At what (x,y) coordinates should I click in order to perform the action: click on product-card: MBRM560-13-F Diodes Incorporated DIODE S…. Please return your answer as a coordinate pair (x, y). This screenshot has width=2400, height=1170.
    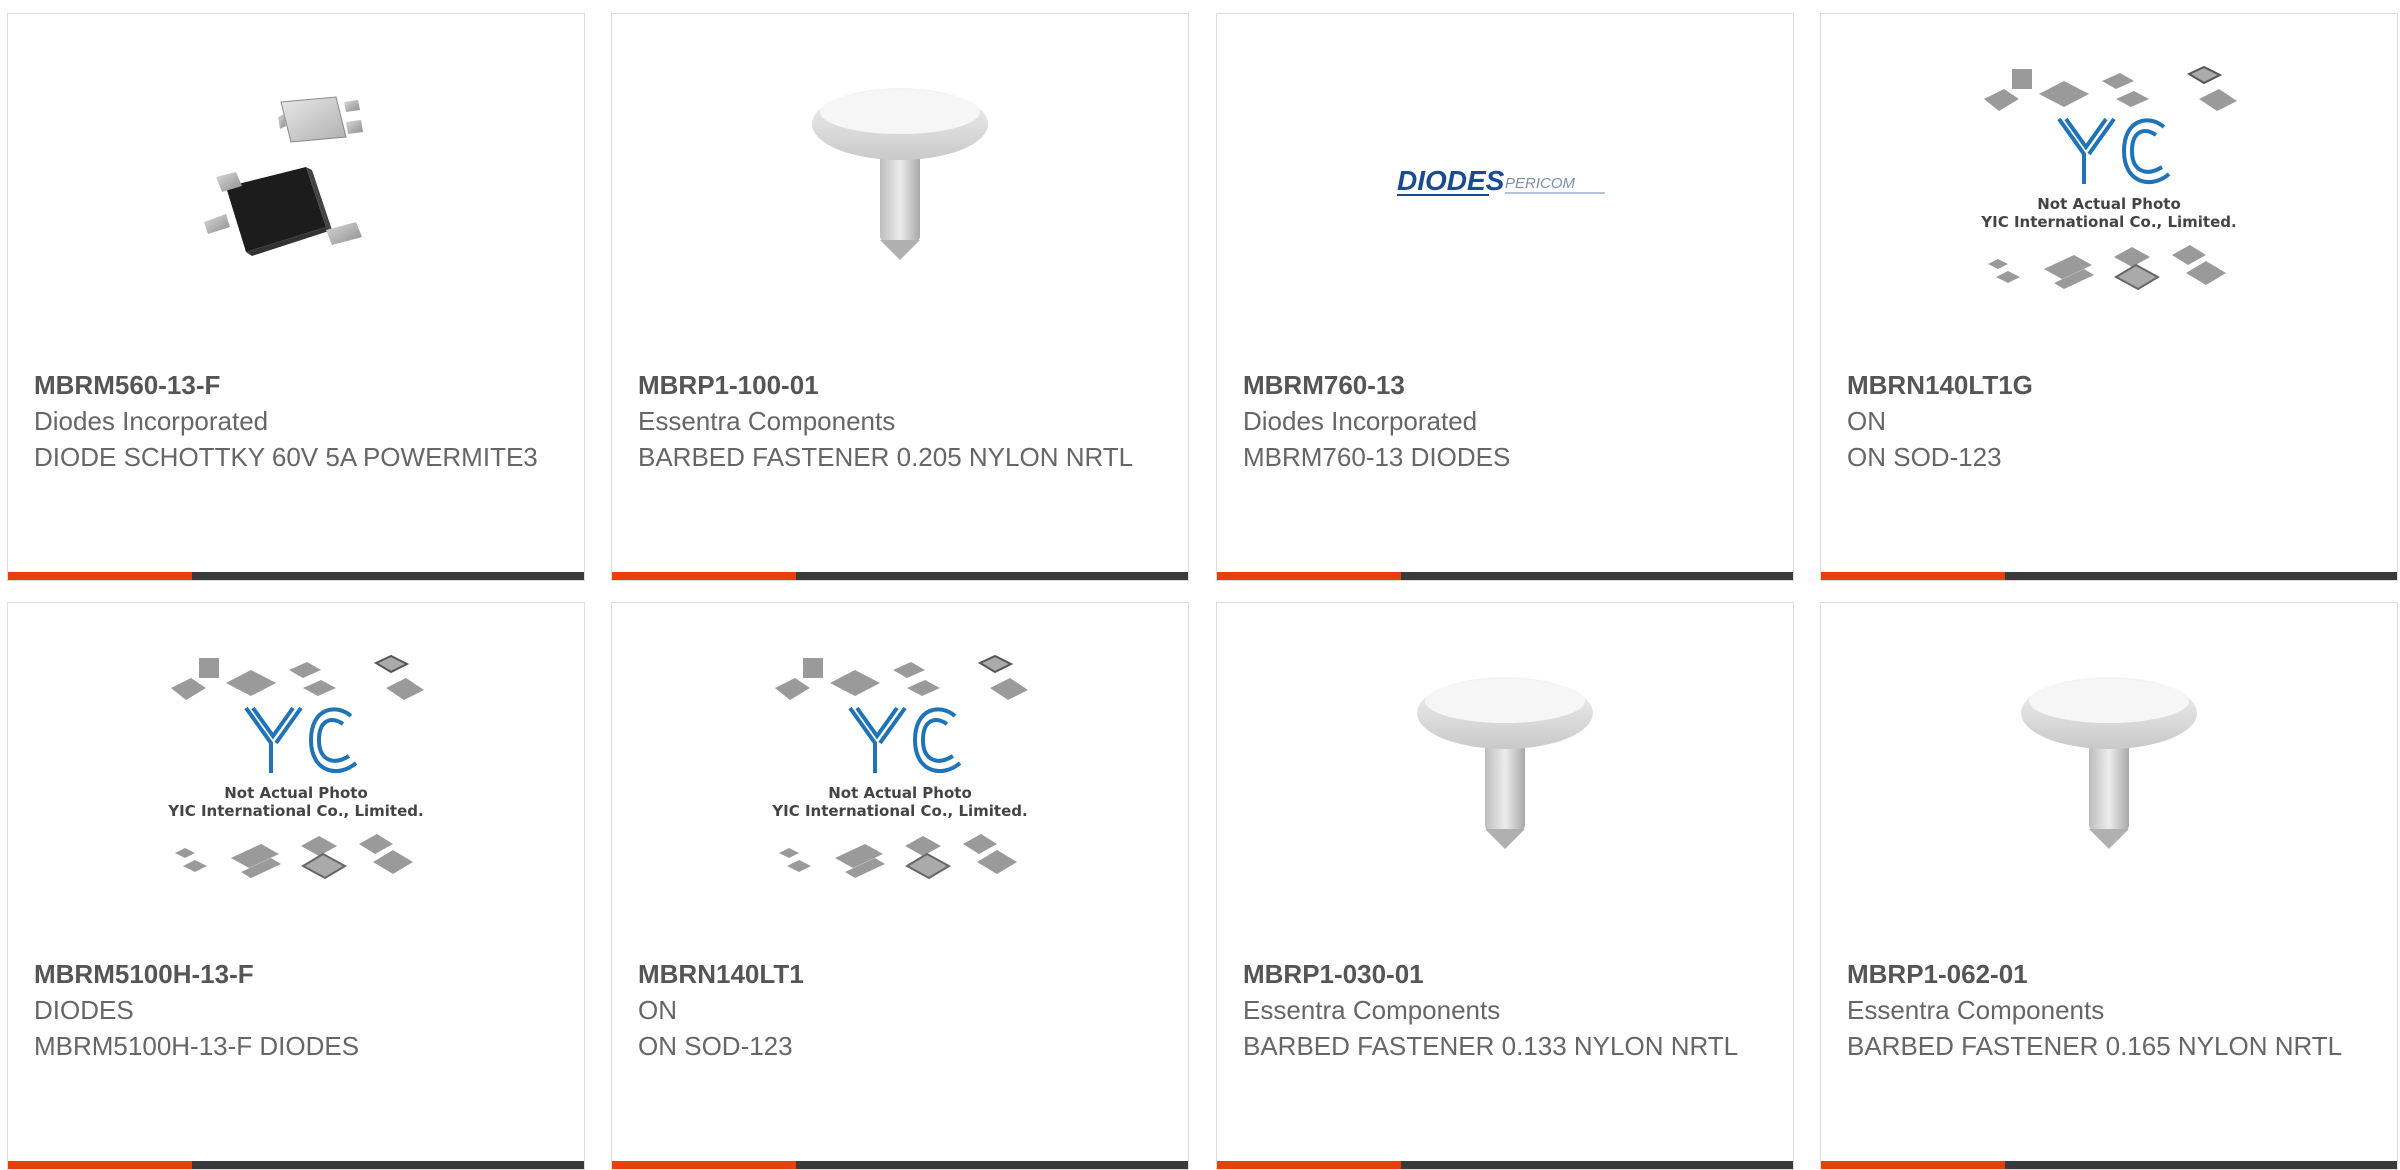
    Looking at the image, I should click on (296, 297).